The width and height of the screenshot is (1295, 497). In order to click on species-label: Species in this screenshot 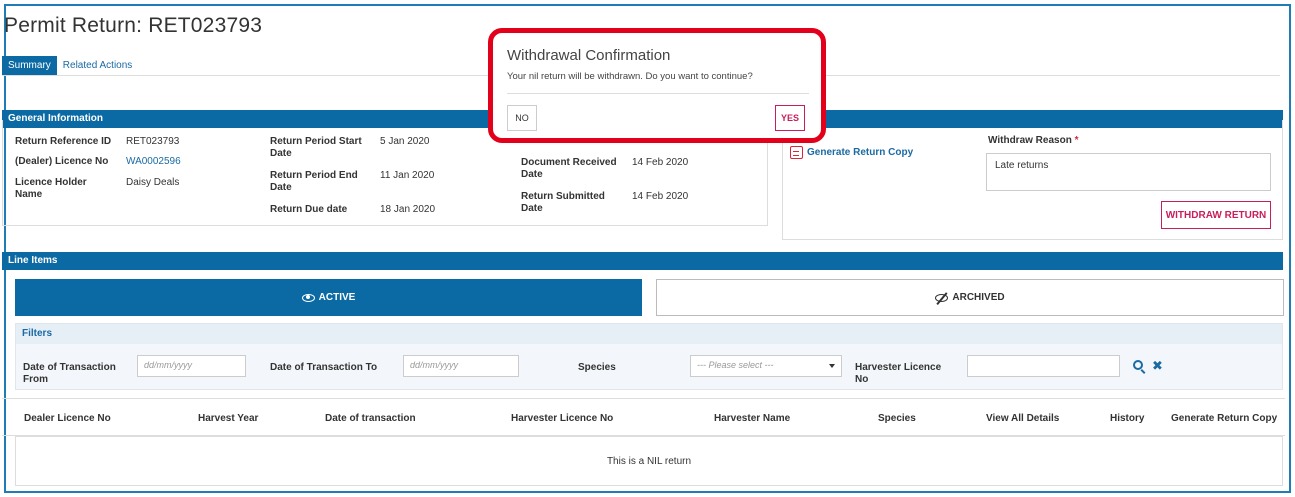, I will do `click(597, 367)`.